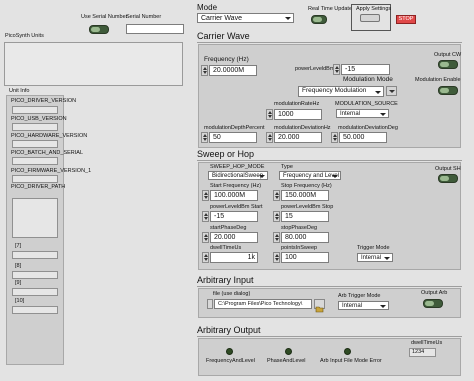 This screenshot has width=474, height=381. I want to click on arb-trigger-mode-select: Internal, so click(363, 305).